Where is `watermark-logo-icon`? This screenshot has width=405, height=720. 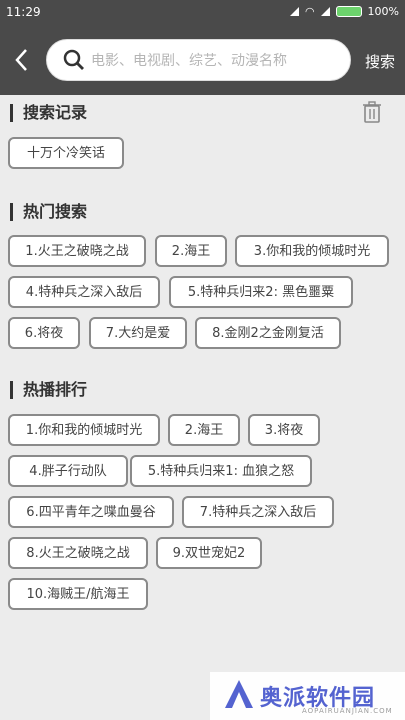 watermark-logo-icon is located at coordinates (239, 694).